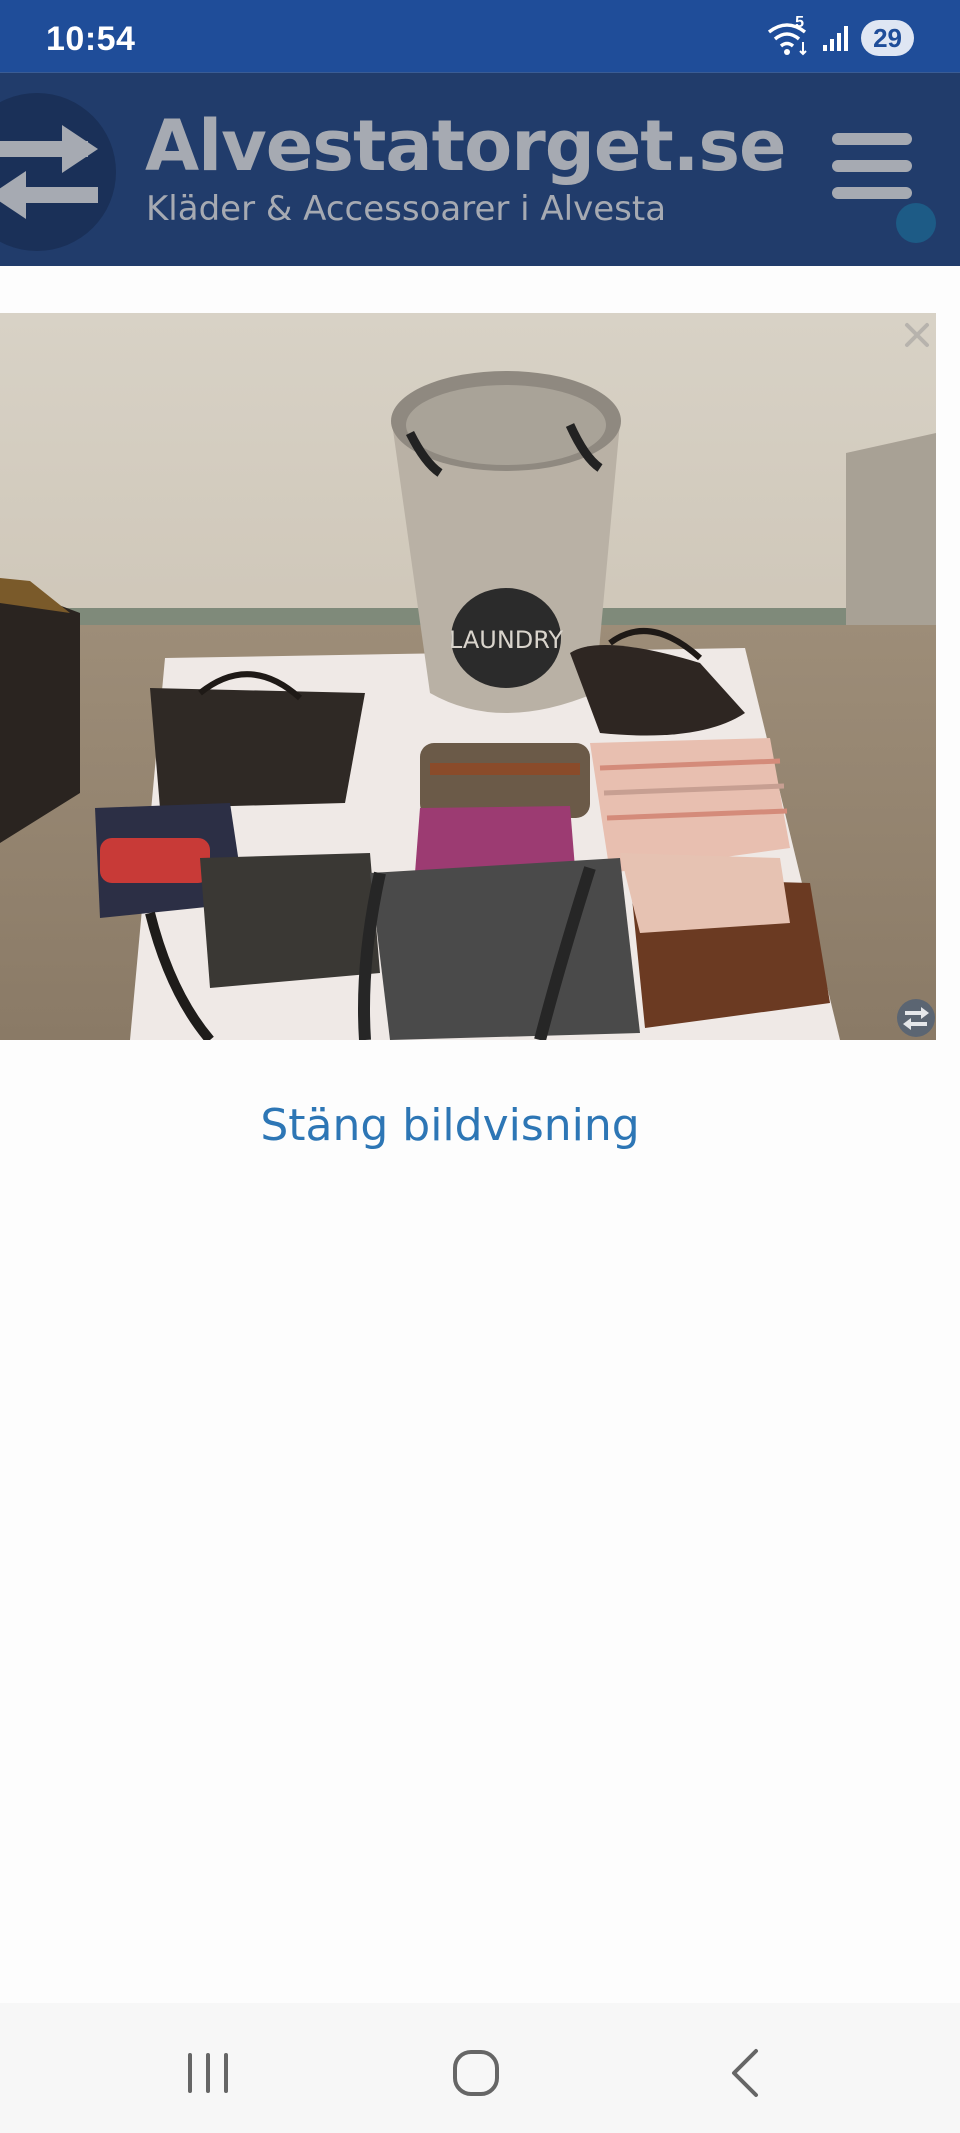 This screenshot has width=960, height=2133. I want to click on wifi-badge: 5, so click(799, 22).